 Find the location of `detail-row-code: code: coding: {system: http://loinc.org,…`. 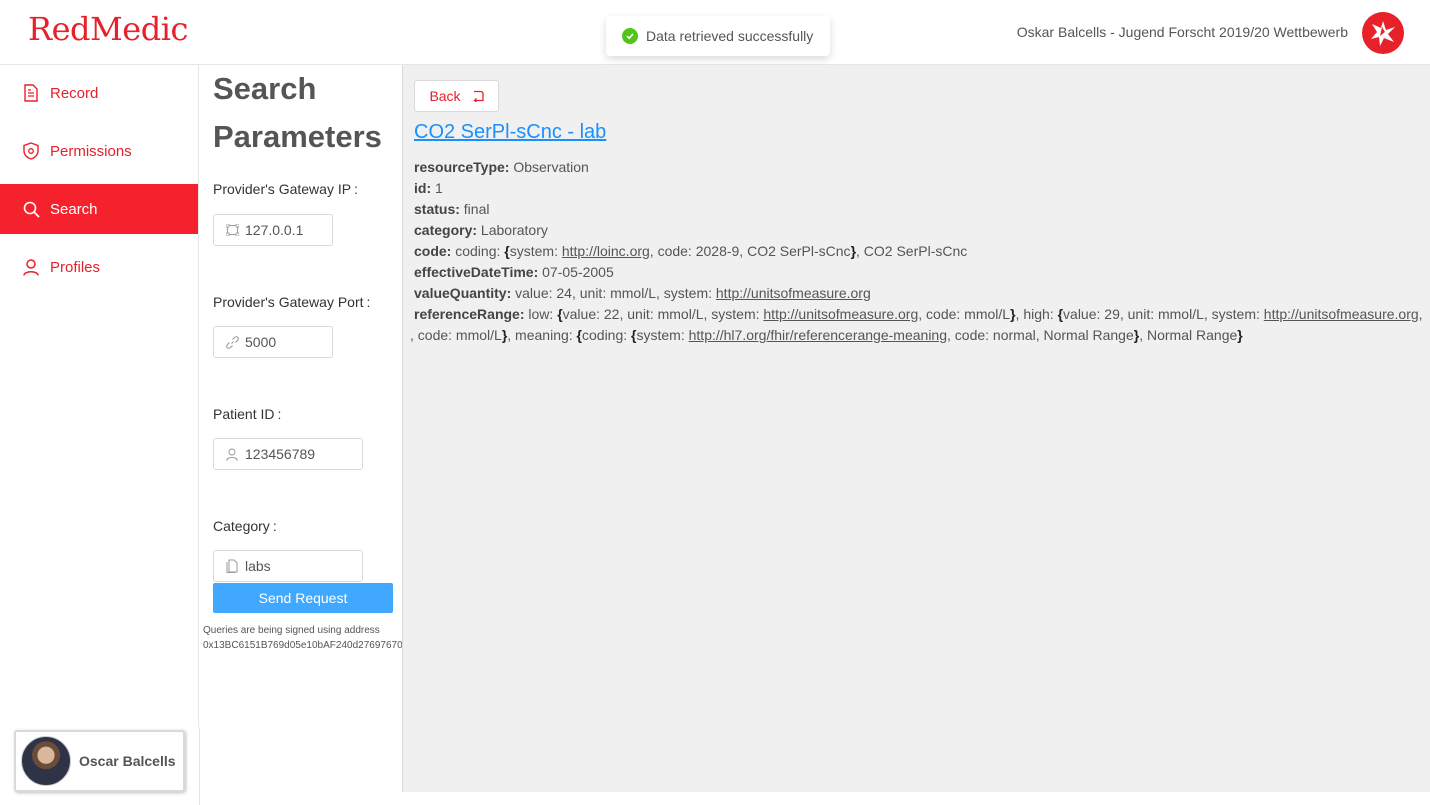

detail-row-code: code: coding: {system: http://loinc.org,… is located at coordinates (691, 251).